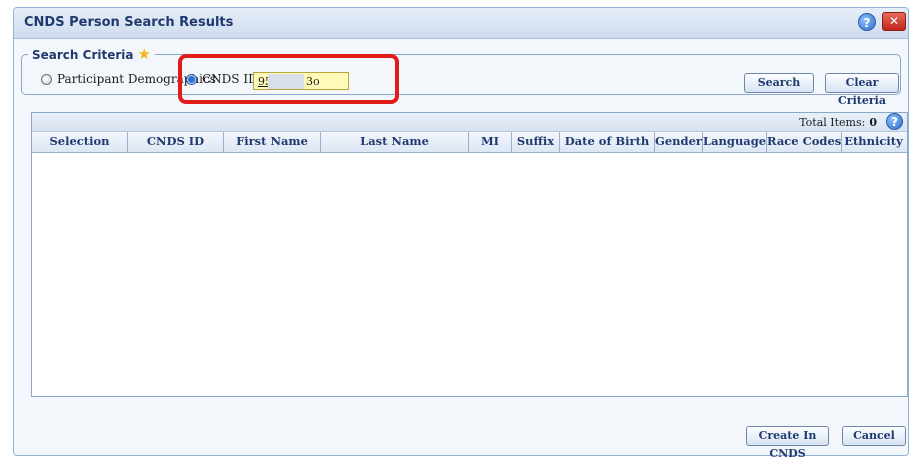 This screenshot has height=463, width=911. What do you see at coordinates (862, 90) in the screenshot?
I see `clear-criteria-button: Clear Criteria` at bounding box center [862, 90].